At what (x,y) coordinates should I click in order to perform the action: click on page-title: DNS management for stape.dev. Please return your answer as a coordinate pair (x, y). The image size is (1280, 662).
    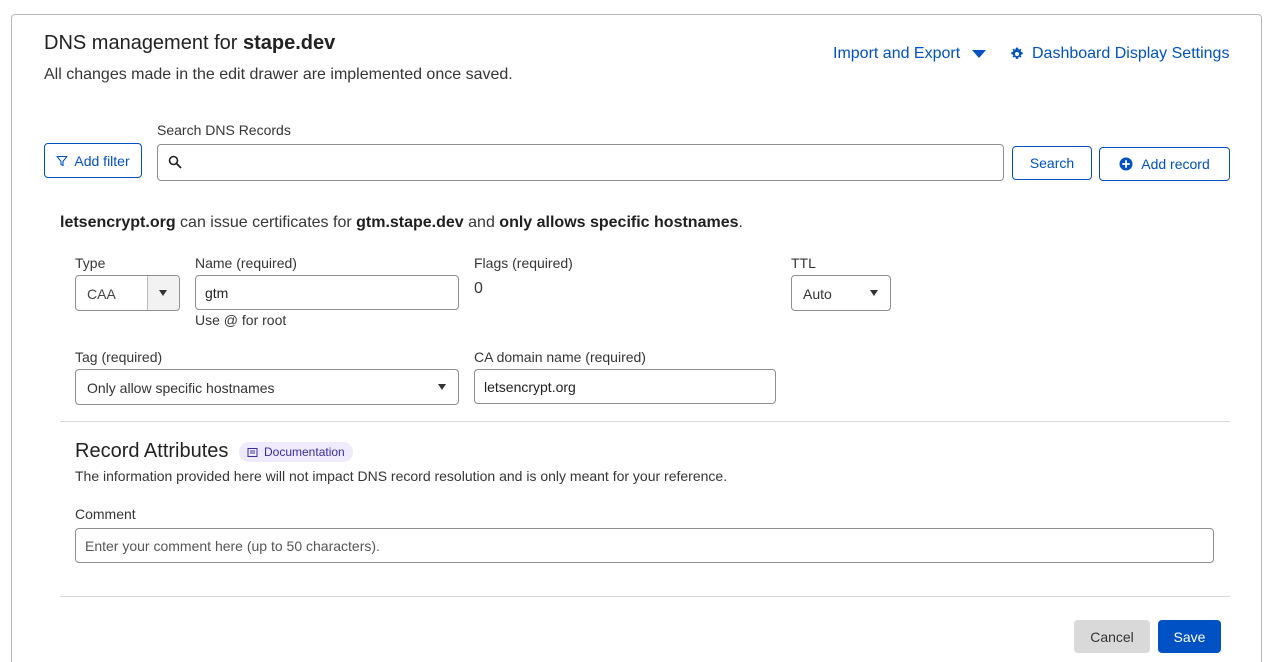
    Looking at the image, I should click on (189, 43).